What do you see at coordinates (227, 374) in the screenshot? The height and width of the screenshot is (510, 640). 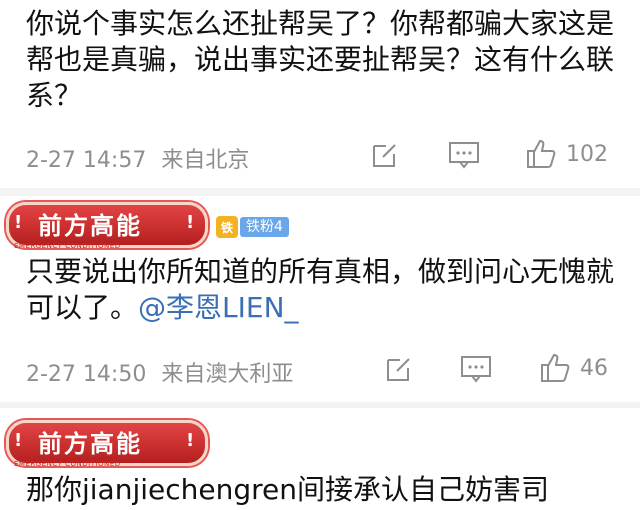 I see `comment-location: 来自澳大利亚` at bounding box center [227, 374].